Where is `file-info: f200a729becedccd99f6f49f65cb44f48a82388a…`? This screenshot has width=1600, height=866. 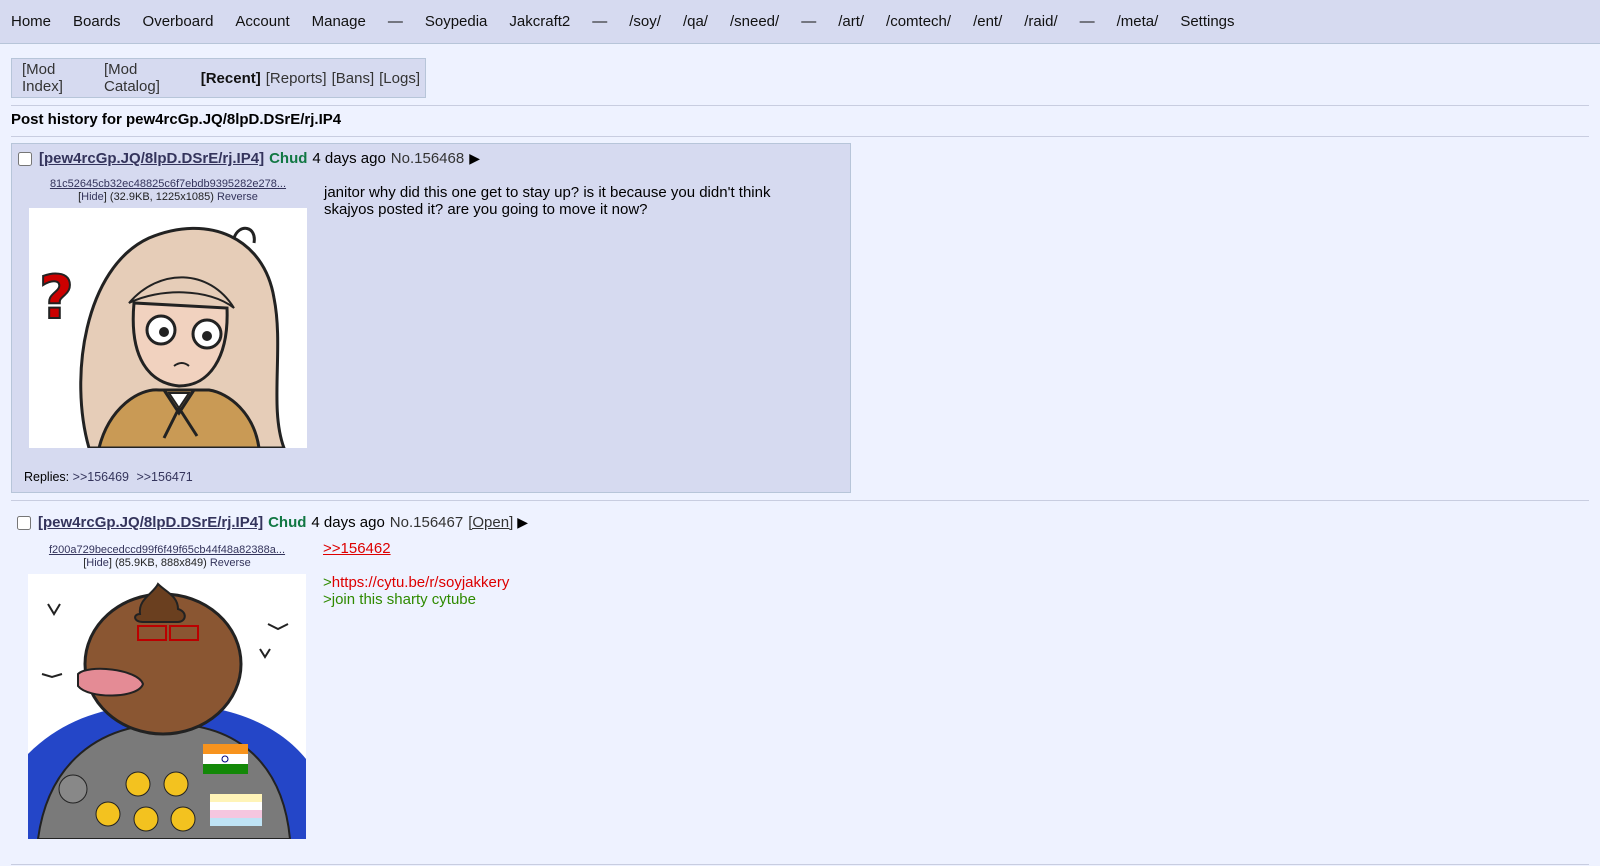
file-info: f200a729becedccd99f6f49f65cb44f48a82388a… is located at coordinates (167, 557).